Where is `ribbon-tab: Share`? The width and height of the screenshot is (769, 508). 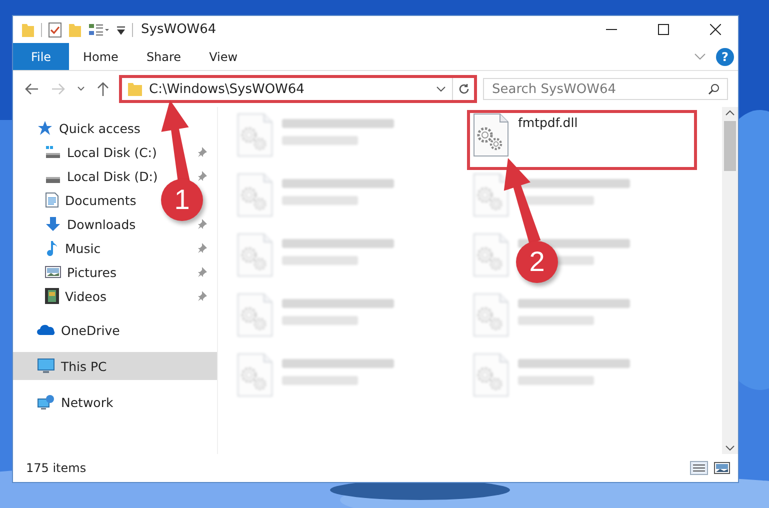
ribbon-tab: Share is located at coordinates (164, 56).